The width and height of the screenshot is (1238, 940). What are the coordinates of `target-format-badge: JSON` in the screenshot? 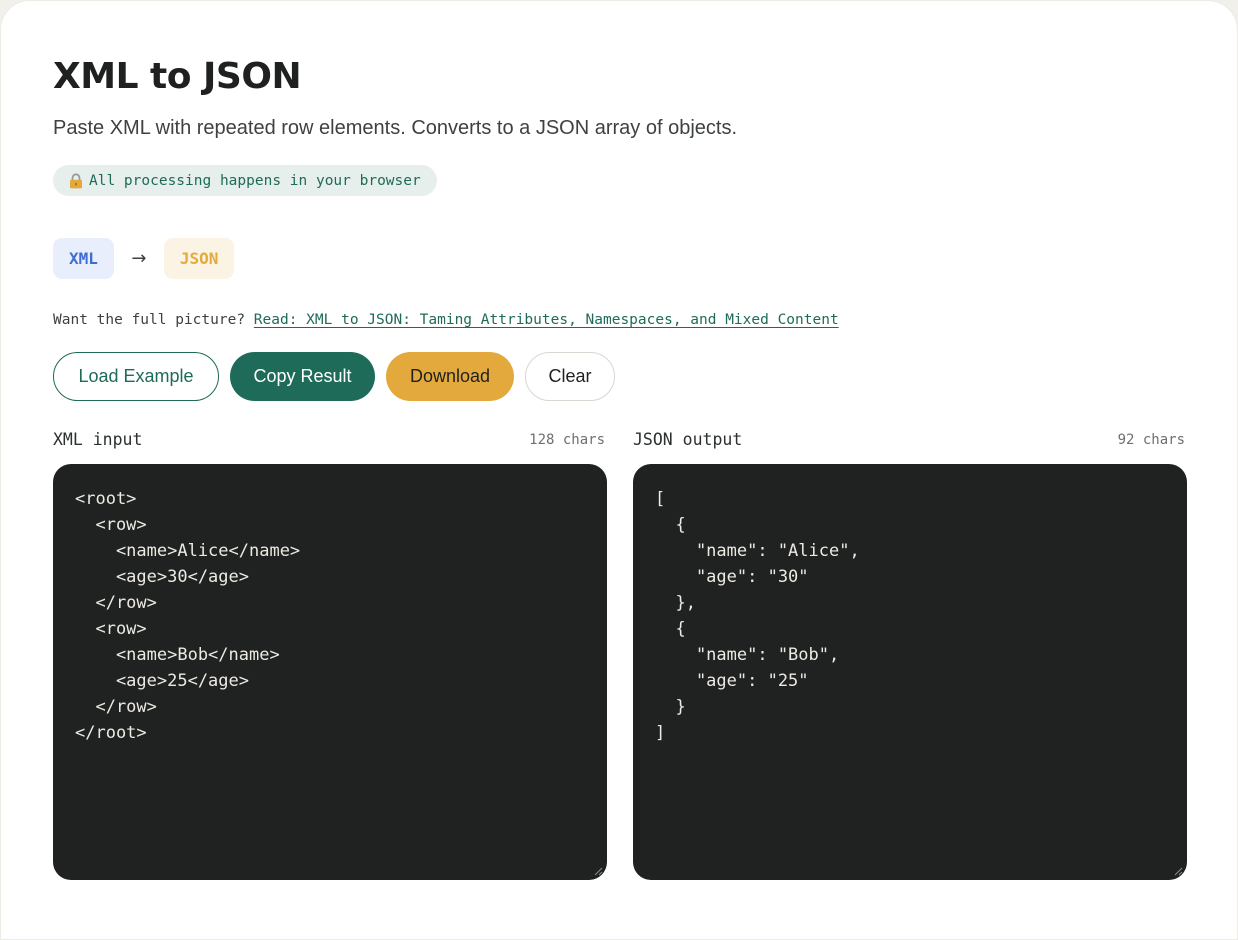 It's located at (199, 258).